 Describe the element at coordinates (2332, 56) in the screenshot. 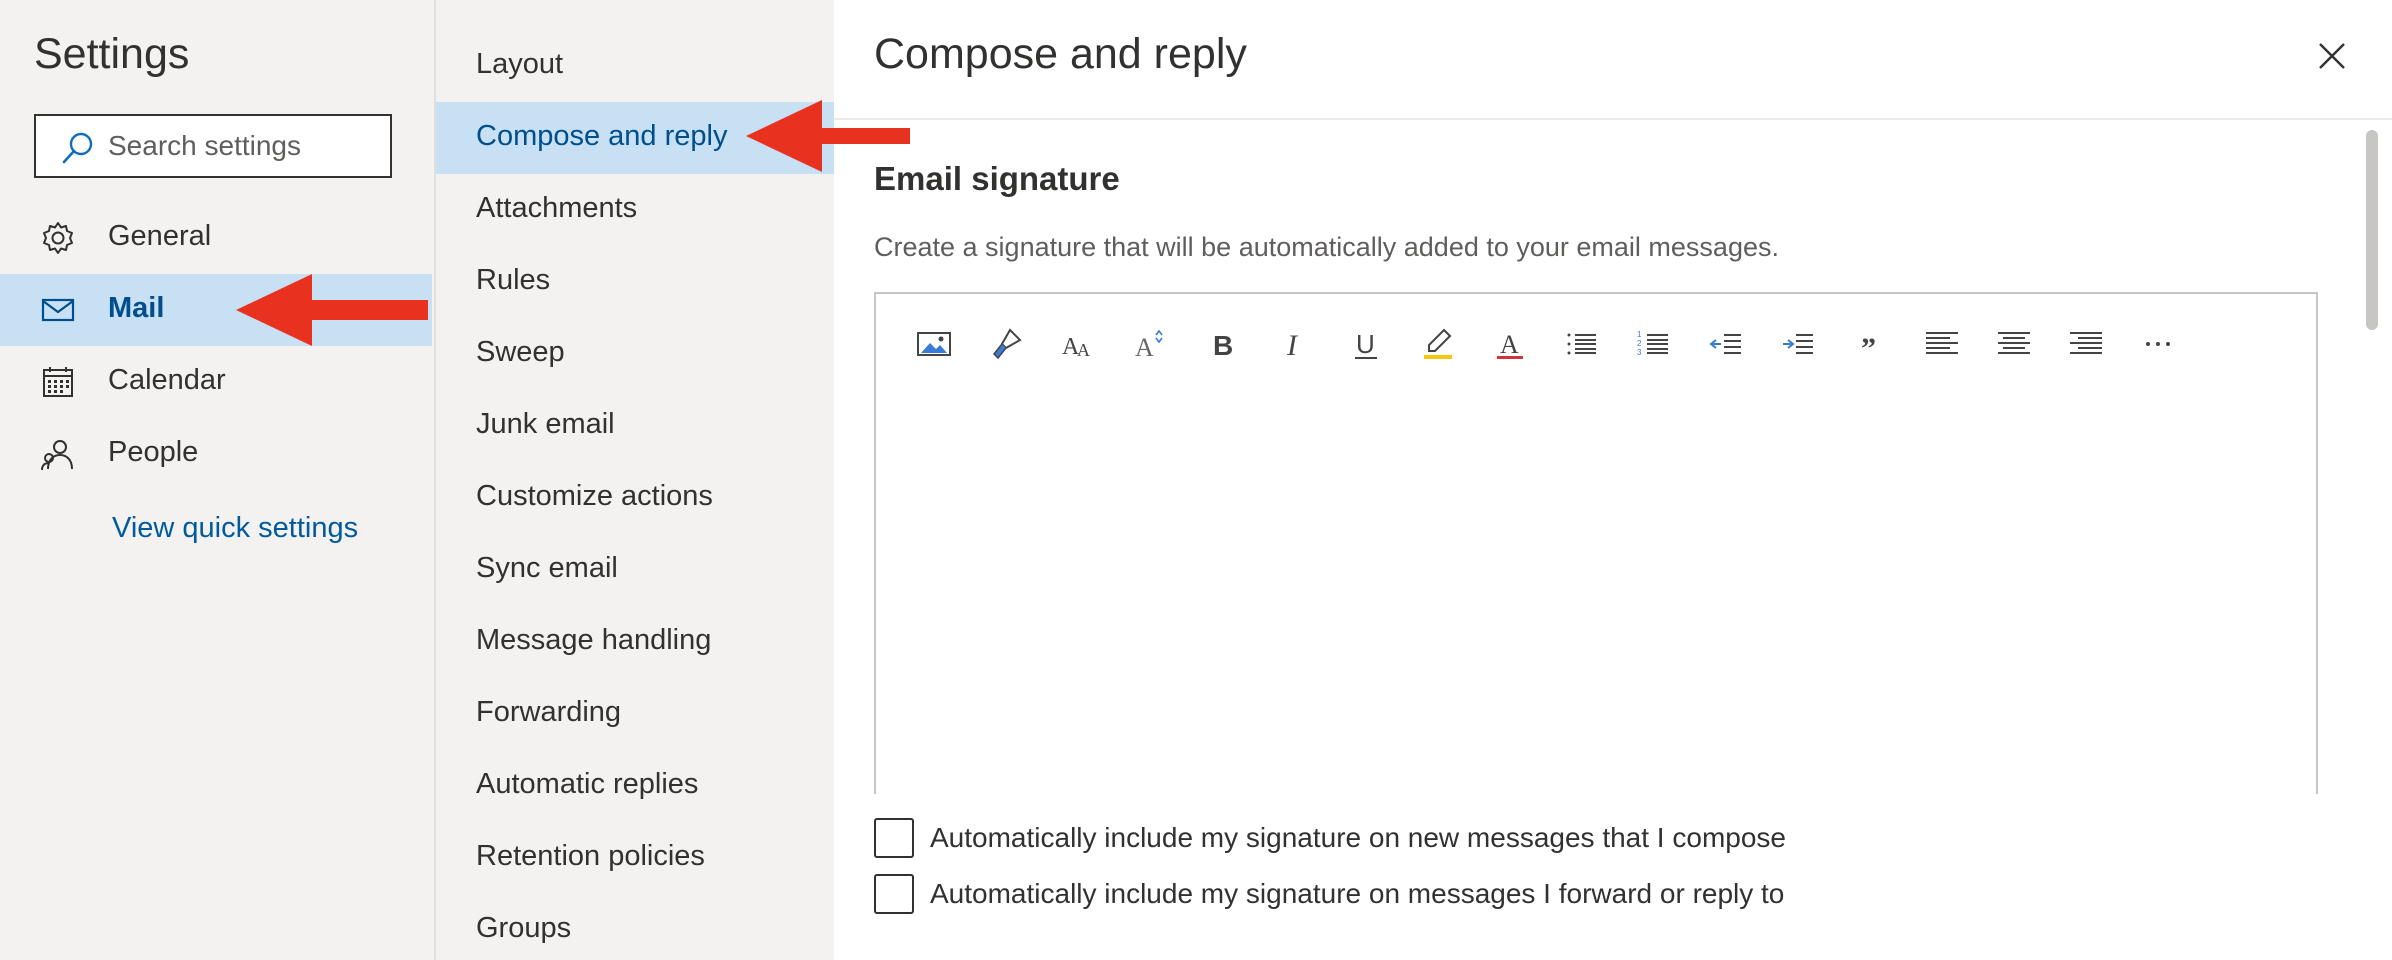

I see `close-icon` at that location.